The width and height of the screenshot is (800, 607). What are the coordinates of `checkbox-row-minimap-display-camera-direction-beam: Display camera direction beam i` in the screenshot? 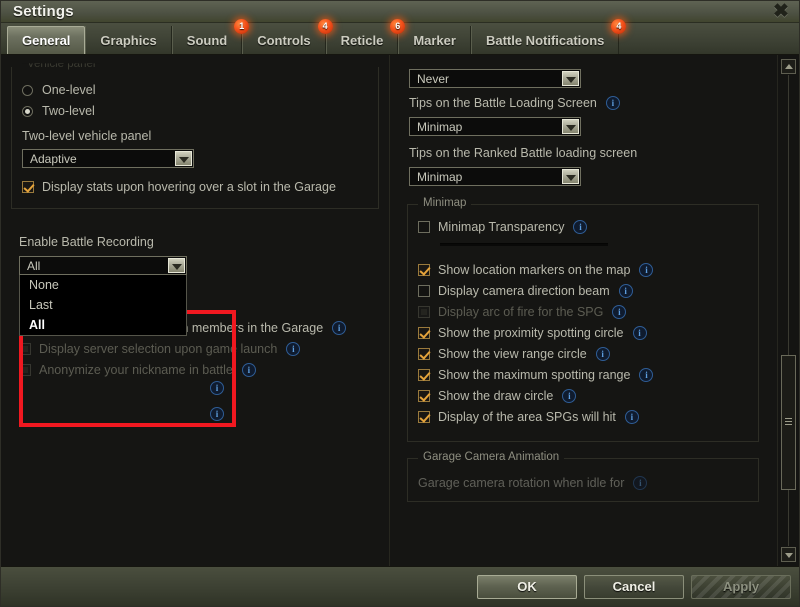 It's located at (583, 291).